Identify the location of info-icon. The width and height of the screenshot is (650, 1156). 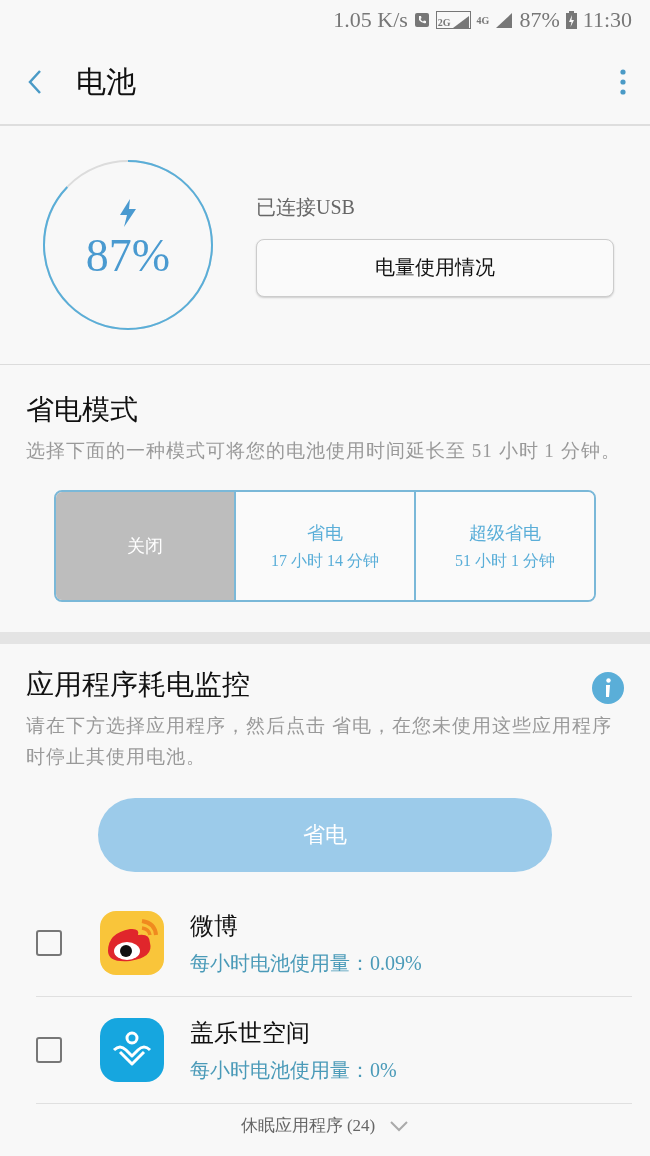
(608, 688).